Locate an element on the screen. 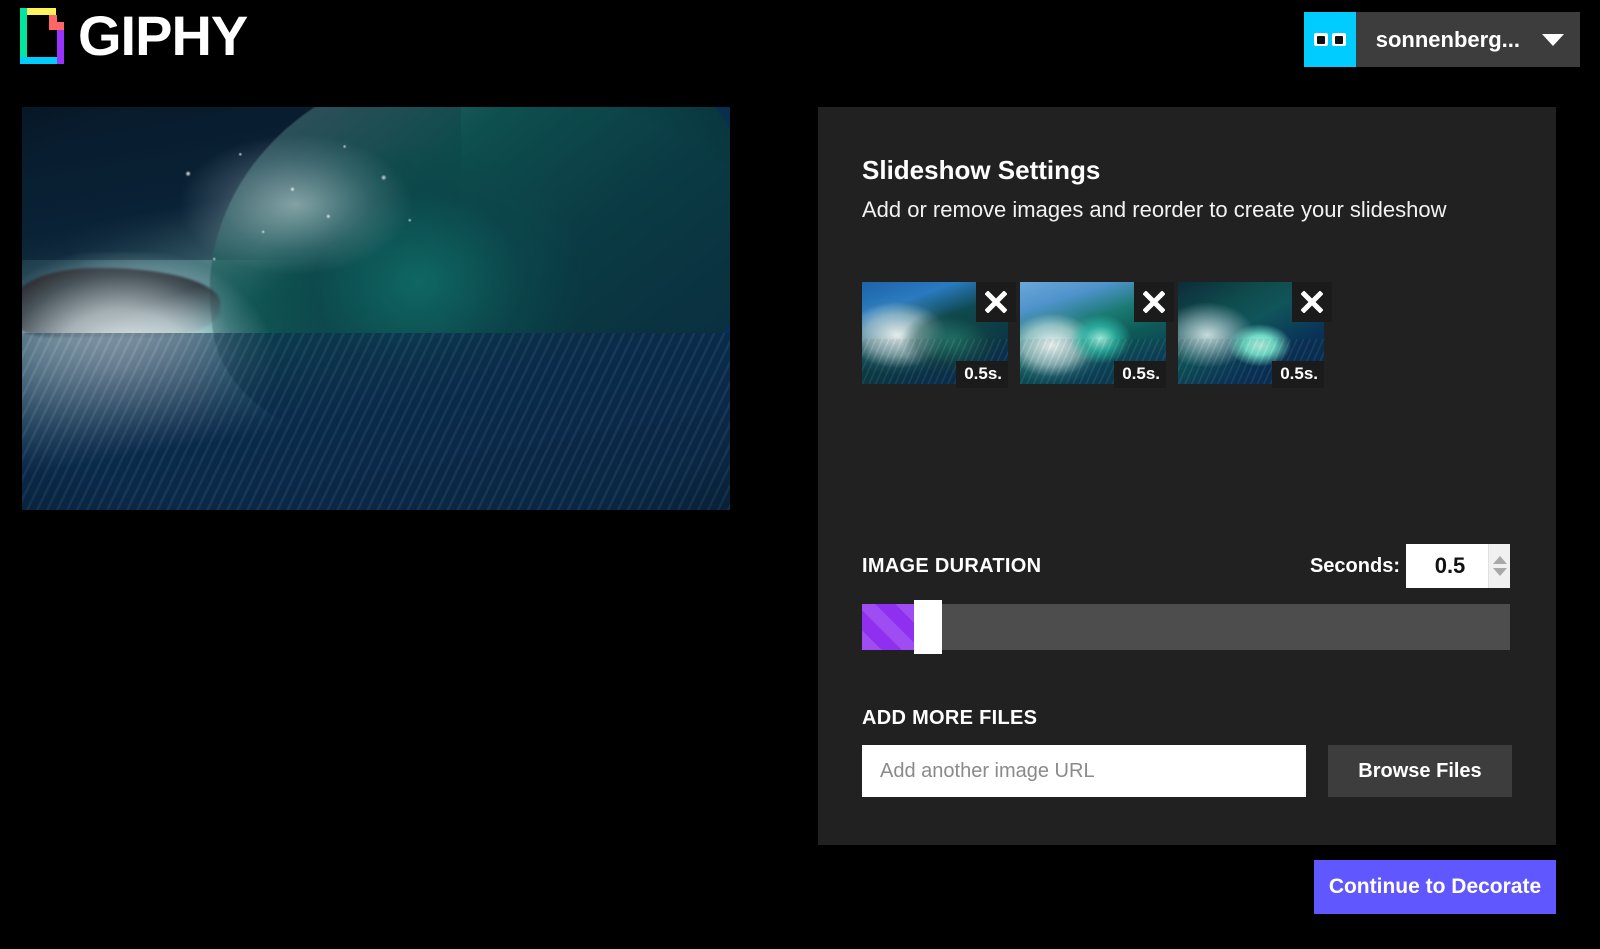  stepper-arrows is located at coordinates (1499, 566).